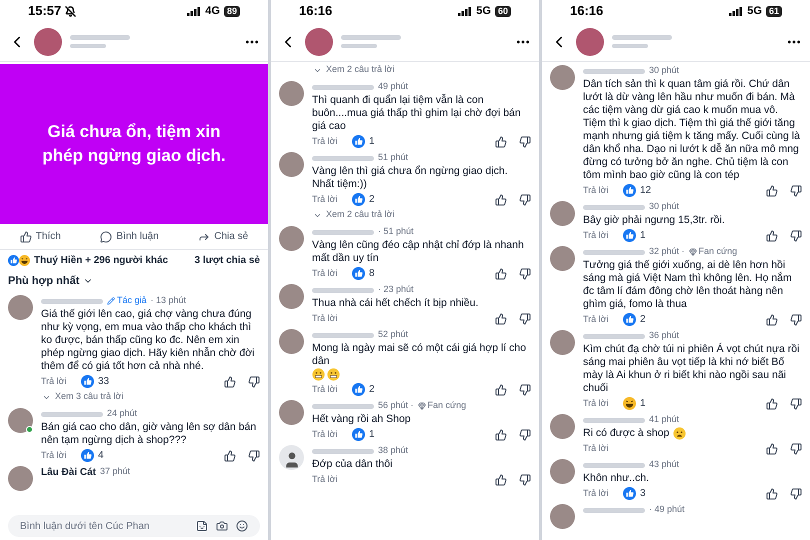  I want to click on comment-text: Khôn như..ch., so click(616, 478).